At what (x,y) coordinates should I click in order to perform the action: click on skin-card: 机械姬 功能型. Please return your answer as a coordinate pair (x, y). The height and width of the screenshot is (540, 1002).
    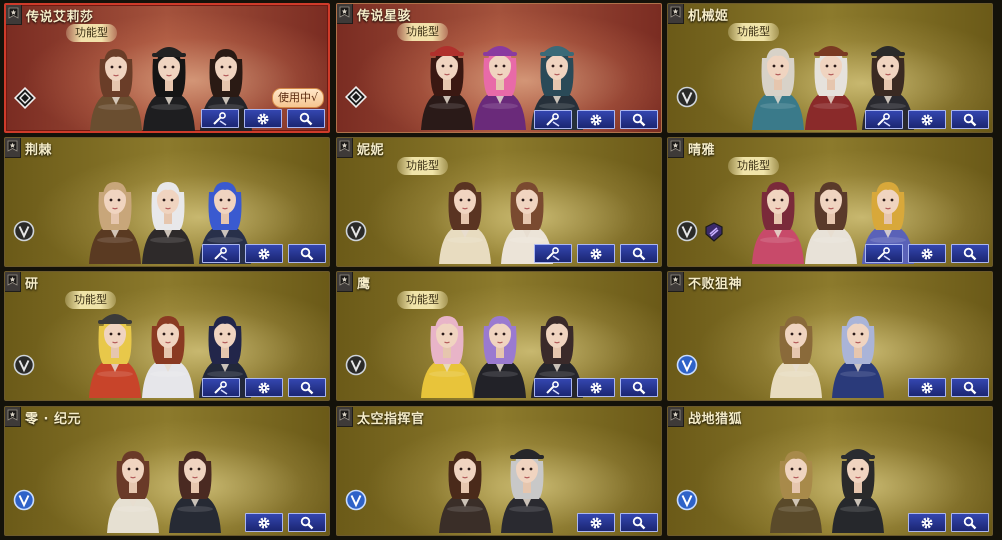
    Looking at the image, I should click on (830, 68).